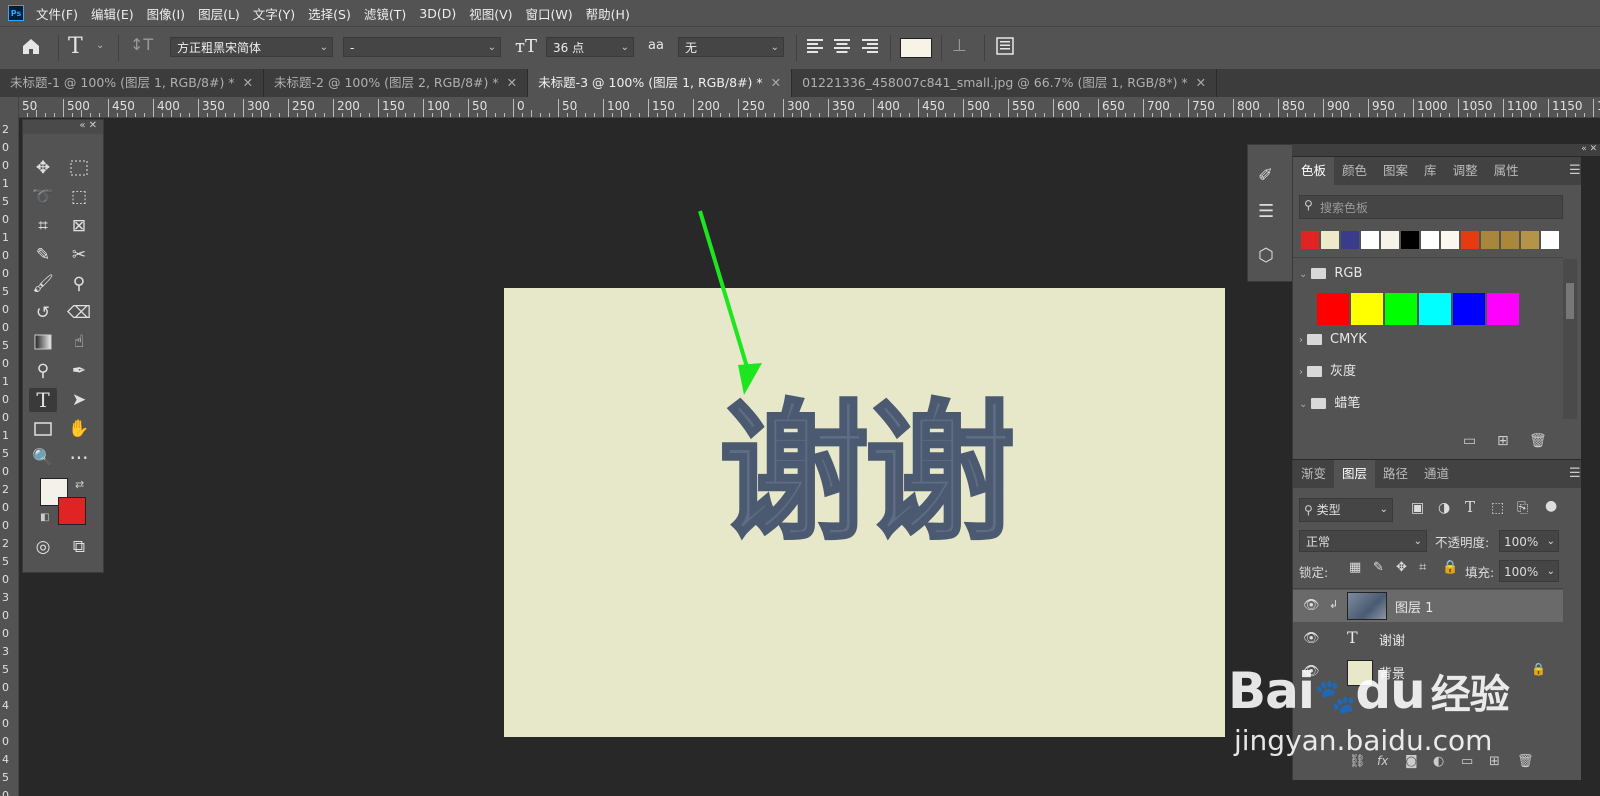 This screenshot has width=1600, height=796. I want to click on layer-filter-select: ⚲ 类型 ⌄, so click(1346, 510).